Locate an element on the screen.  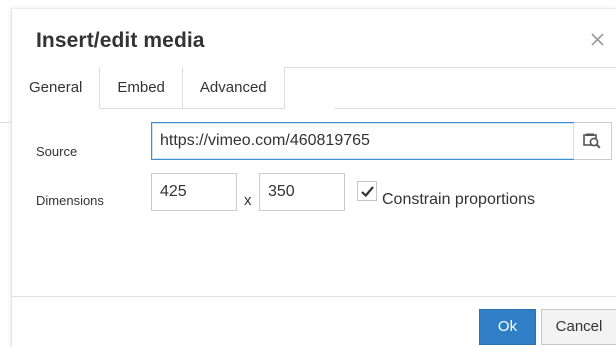
tab-bar: General Embed Advanced is located at coordinates (148, 88).